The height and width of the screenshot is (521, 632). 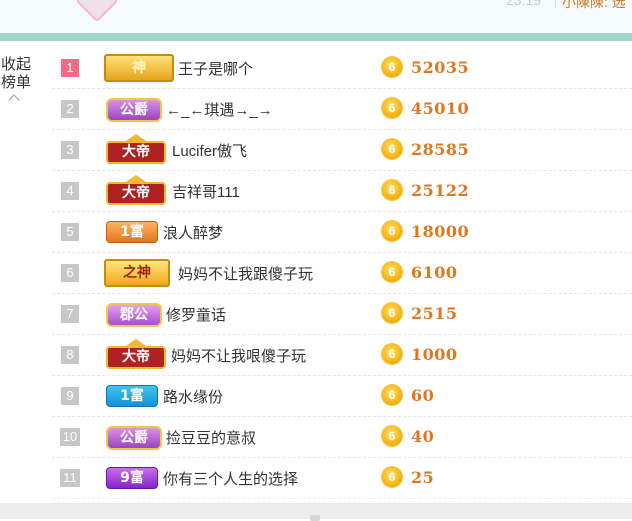 I want to click on user-name: 你有三个人生的选择, so click(x=230, y=478).